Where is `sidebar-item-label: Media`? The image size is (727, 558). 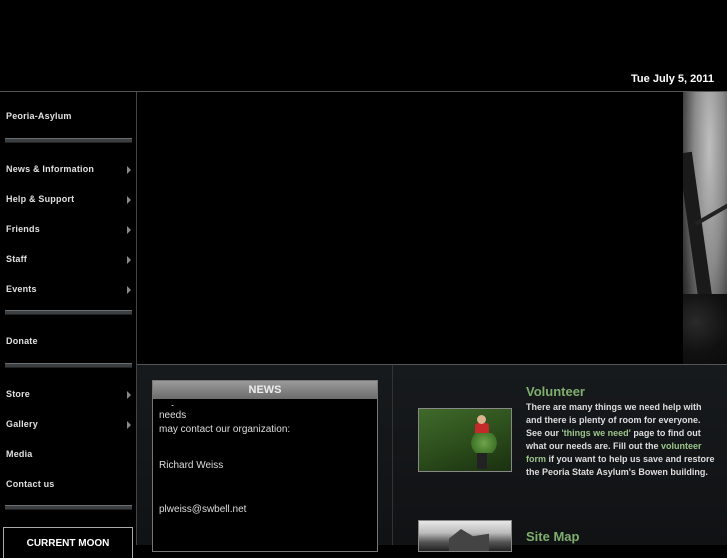 sidebar-item-label: Media is located at coordinates (19, 454).